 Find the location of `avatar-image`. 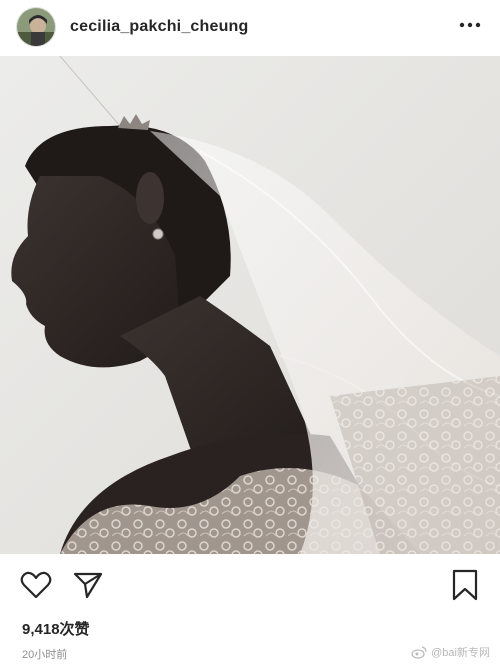

avatar-image is located at coordinates (36, 27).